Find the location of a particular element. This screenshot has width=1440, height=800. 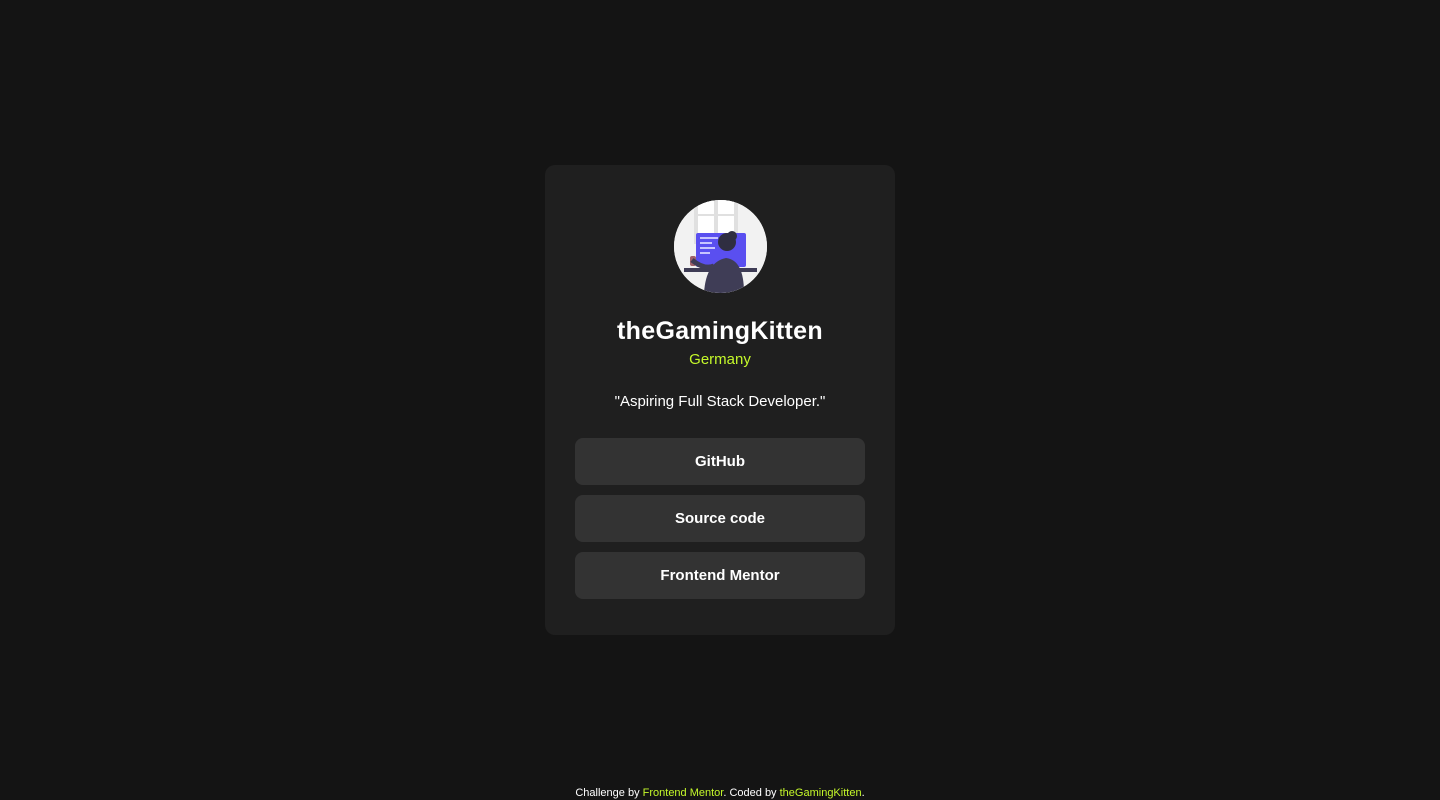

attribution-prefix: Challenge by is located at coordinates (609, 793).